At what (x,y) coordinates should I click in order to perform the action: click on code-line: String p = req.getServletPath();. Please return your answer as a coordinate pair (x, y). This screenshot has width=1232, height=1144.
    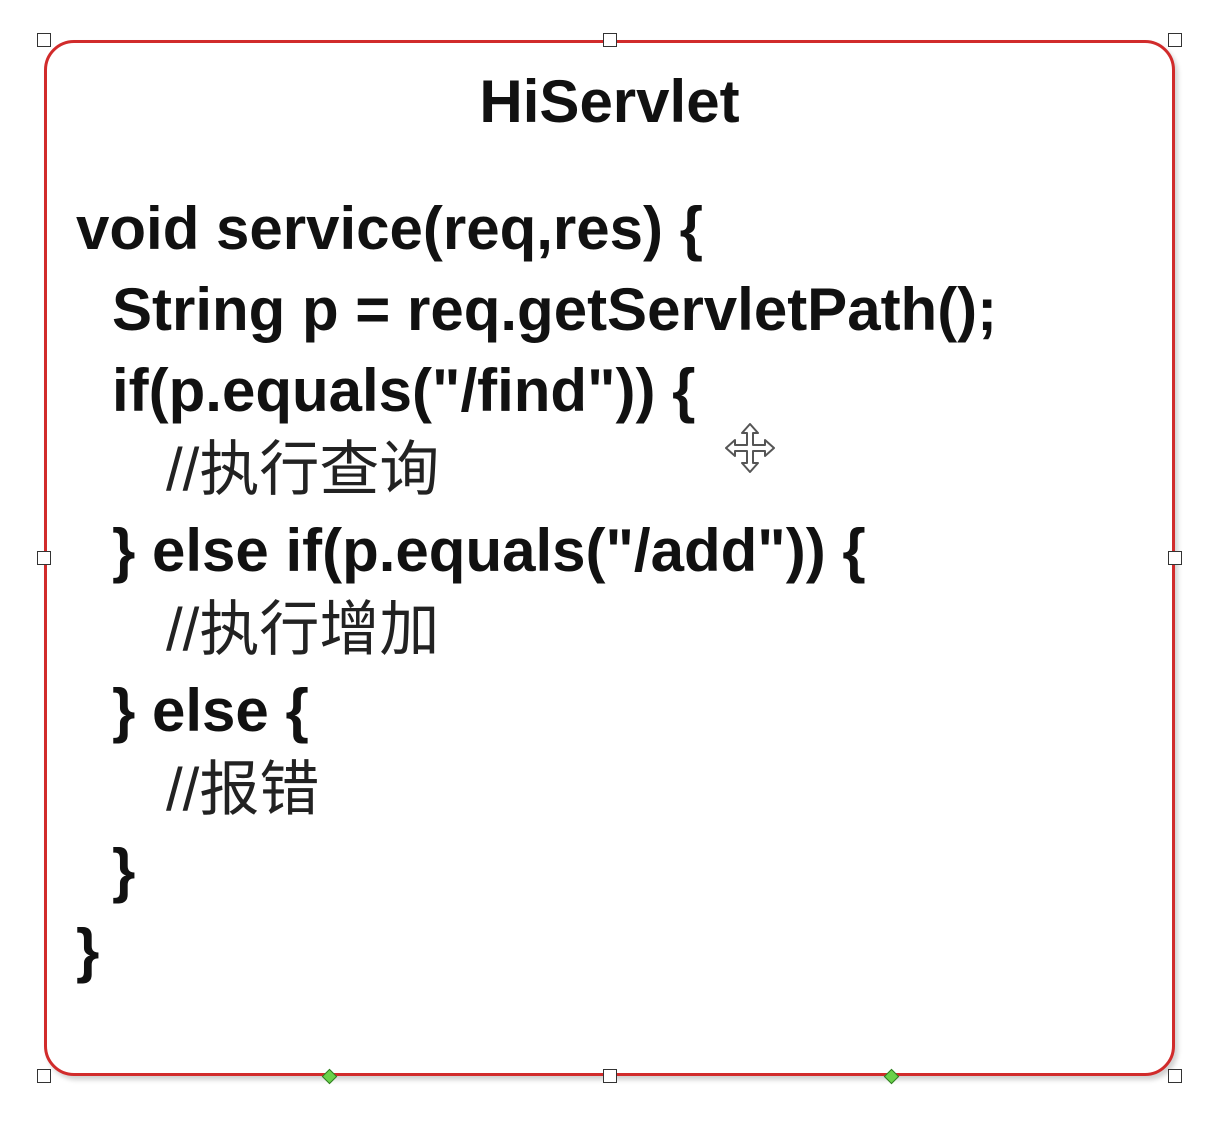
    Looking at the image, I should click on (555, 309).